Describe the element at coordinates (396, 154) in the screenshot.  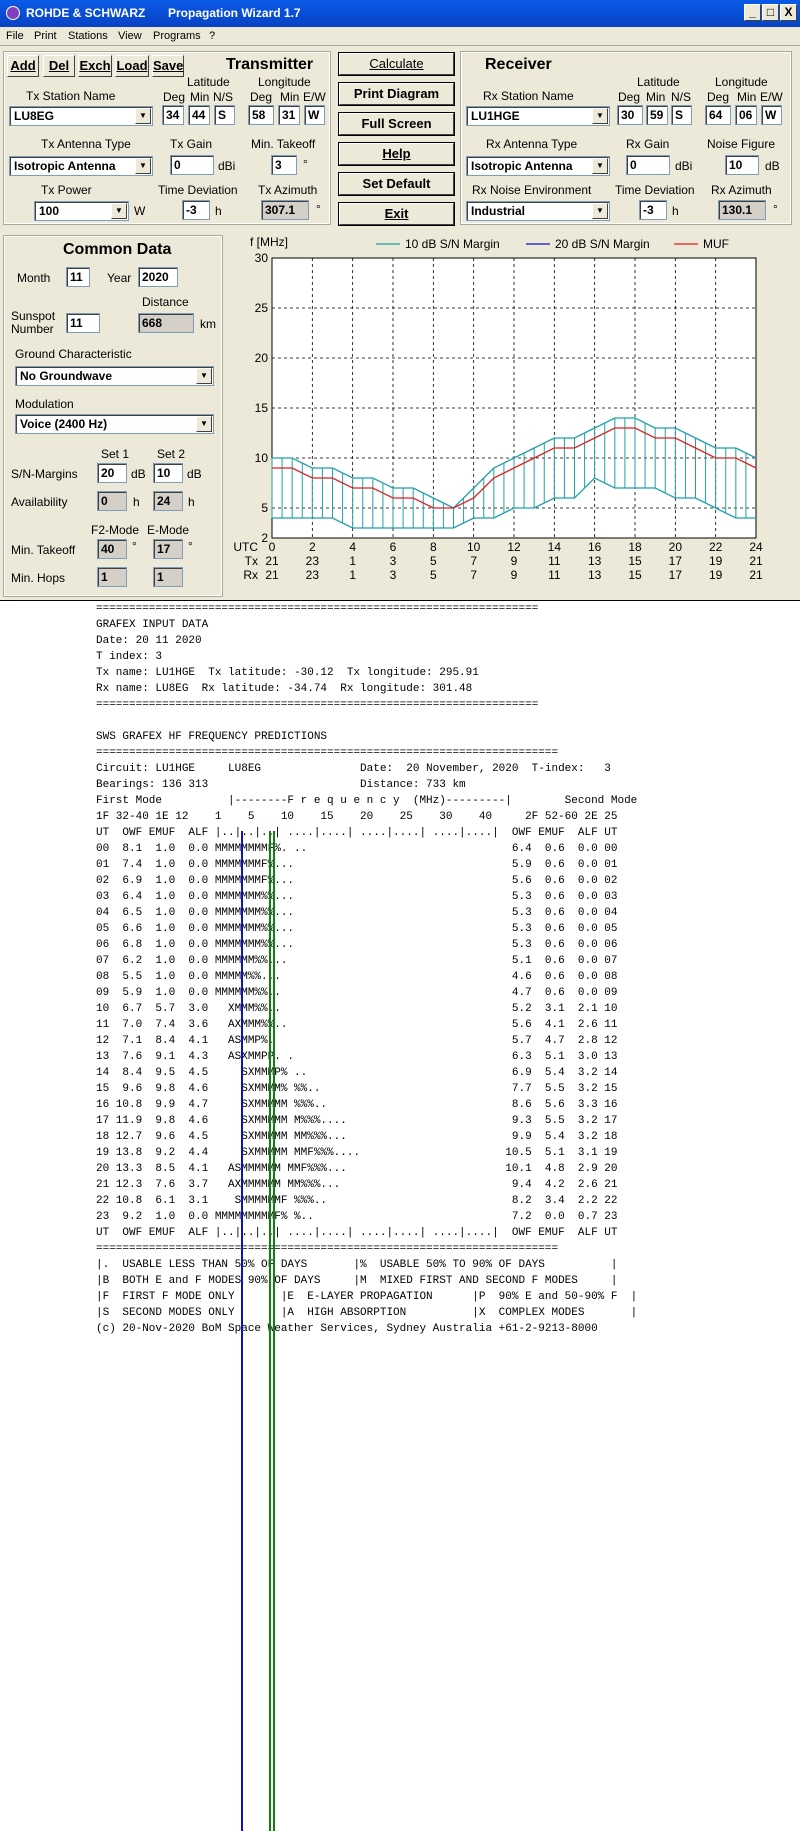
I see `help-button: Help` at that location.